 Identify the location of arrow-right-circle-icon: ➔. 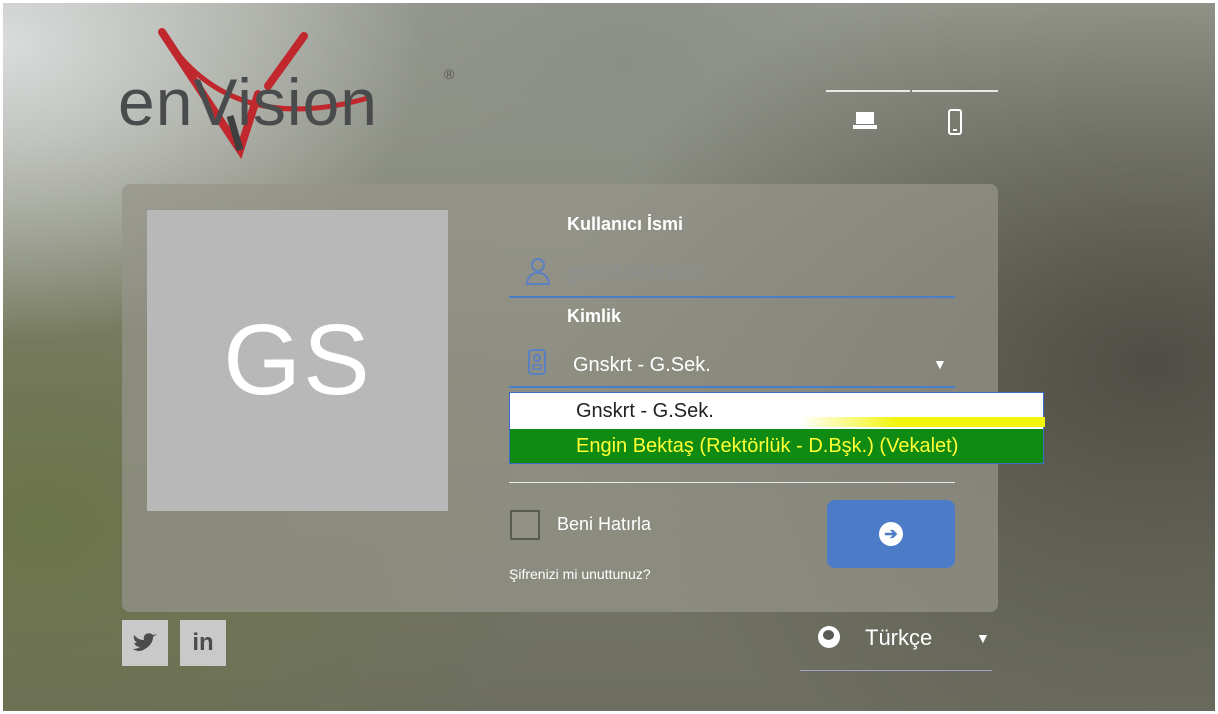
(891, 534).